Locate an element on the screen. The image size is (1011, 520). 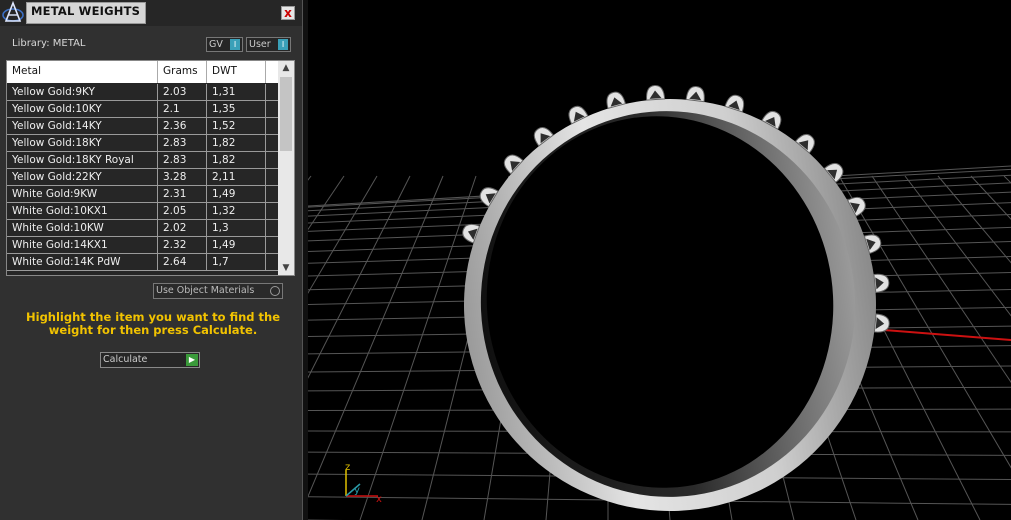
grams-cell: 2.83 is located at coordinates (175, 160).